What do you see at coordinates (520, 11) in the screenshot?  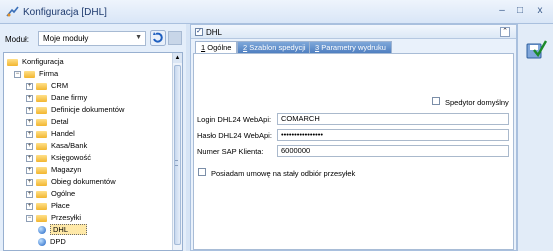 I see `maximize-button: □` at bounding box center [520, 11].